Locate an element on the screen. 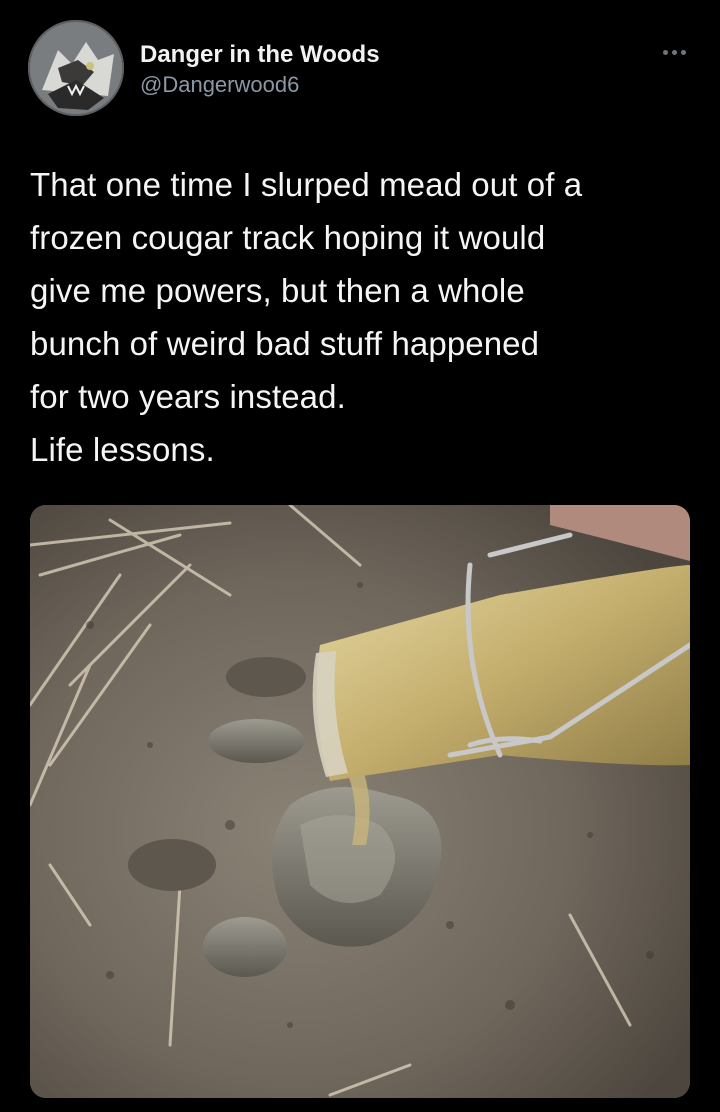 The height and width of the screenshot is (1112, 720). avatar is located at coordinates (76, 68).